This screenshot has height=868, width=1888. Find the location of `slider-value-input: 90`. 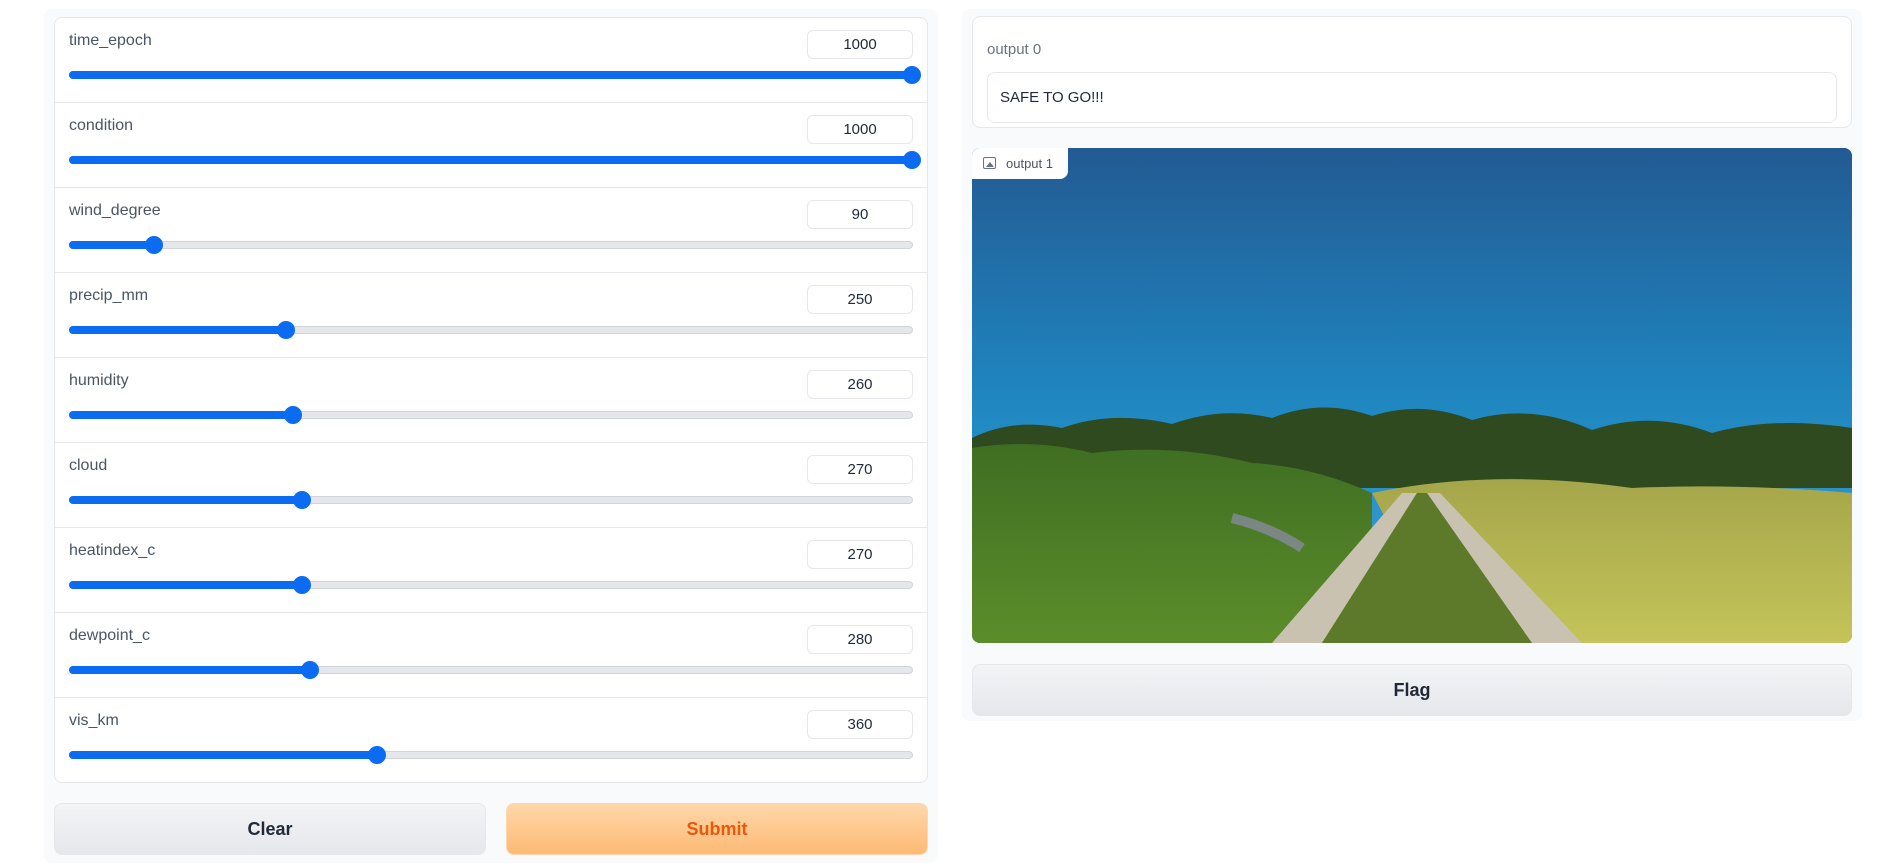

slider-value-input: 90 is located at coordinates (860, 214).